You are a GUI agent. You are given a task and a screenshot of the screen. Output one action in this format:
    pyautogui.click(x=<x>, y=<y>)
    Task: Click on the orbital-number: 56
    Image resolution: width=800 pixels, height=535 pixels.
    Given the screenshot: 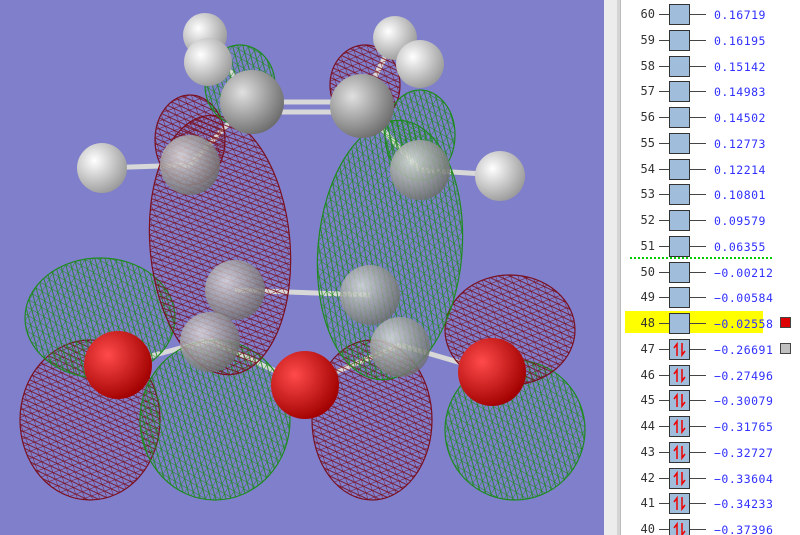 What is the action you would take?
    pyautogui.click(x=647, y=117)
    